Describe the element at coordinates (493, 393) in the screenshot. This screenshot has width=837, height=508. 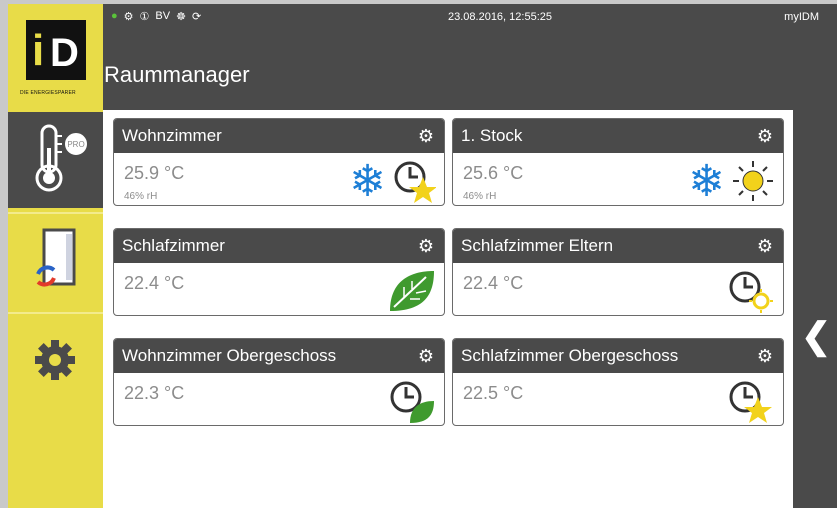
I see `room-temperature: 22.5 °C` at that location.